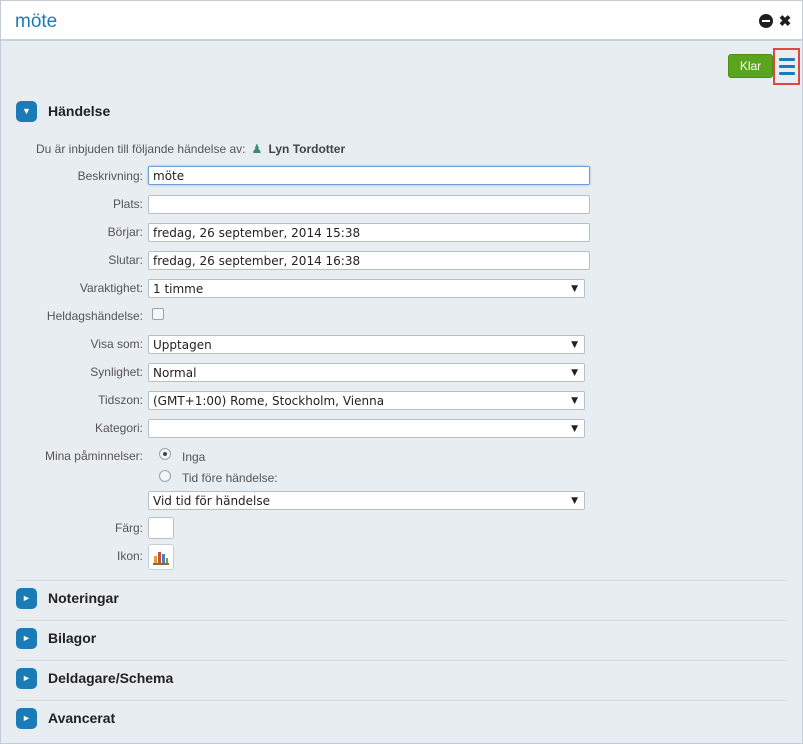  Describe the element at coordinates (93, 456) in the screenshot. I see `reminders-label: Mina påminnelser:` at that location.